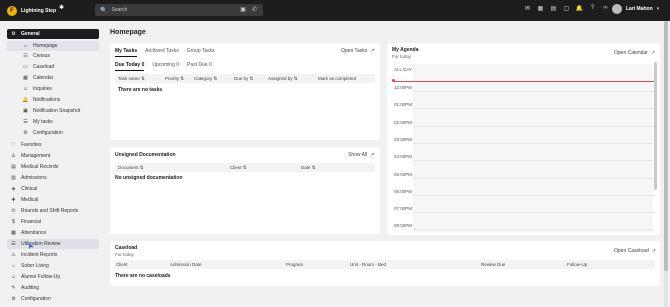 This screenshot has height=307, width=670. Describe the element at coordinates (53, 111) in the screenshot. I see `sidebar-item-notification-snapshot: ▣ Notification Snapshot` at that location.